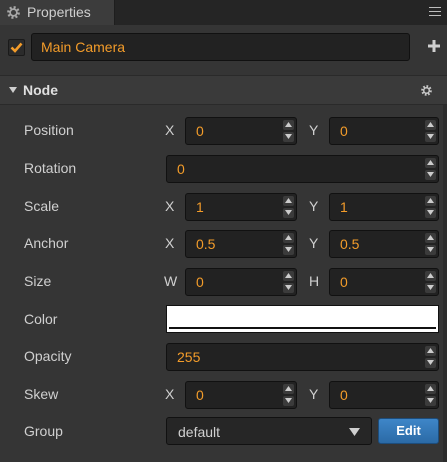  What do you see at coordinates (288, 395) in the screenshot?
I see `skew-x-stepper` at bounding box center [288, 395].